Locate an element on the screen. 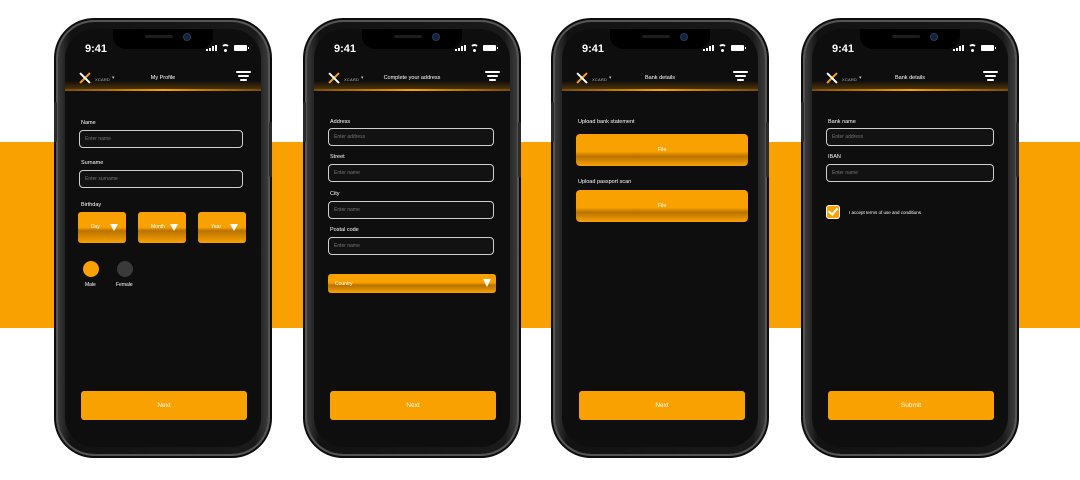 This screenshot has width=1080, height=480. day-value: Day is located at coordinates (95, 227).